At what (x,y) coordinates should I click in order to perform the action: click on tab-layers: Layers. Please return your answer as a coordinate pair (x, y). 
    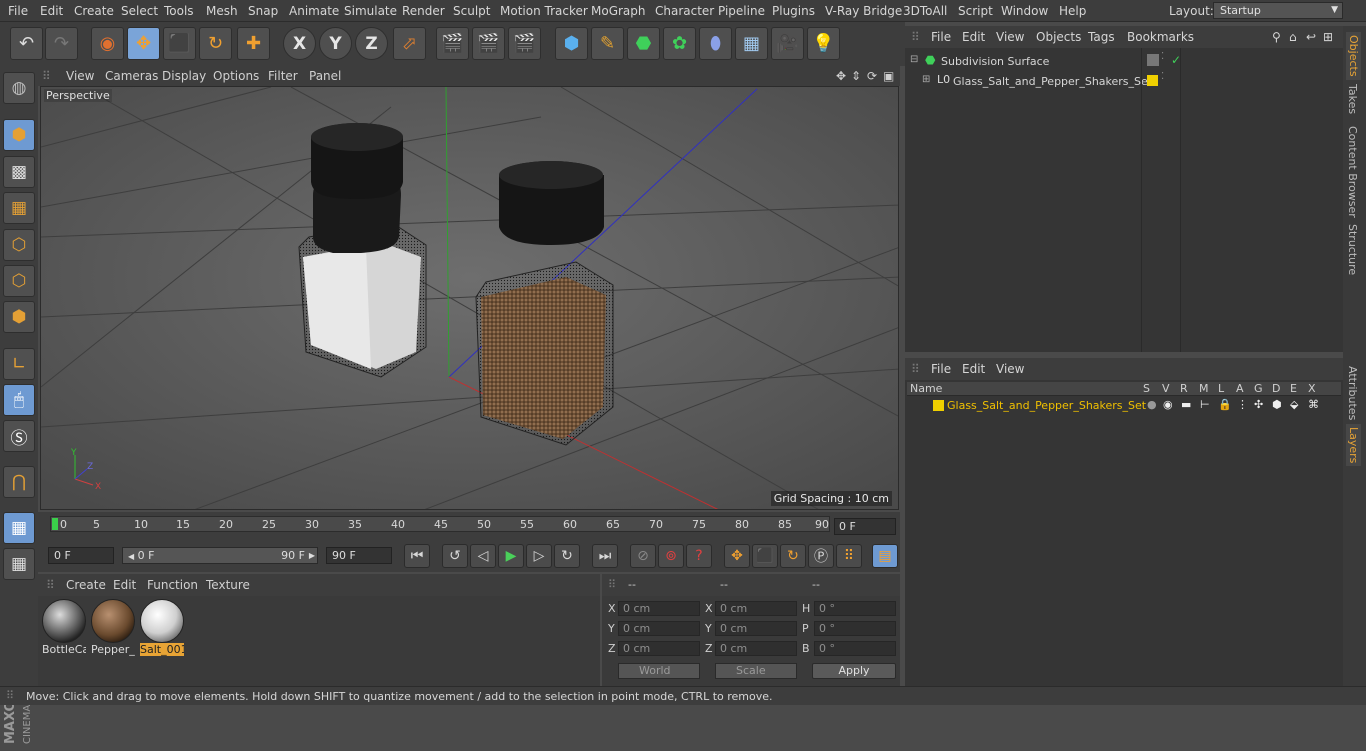
    Looking at the image, I should click on (1353, 445).